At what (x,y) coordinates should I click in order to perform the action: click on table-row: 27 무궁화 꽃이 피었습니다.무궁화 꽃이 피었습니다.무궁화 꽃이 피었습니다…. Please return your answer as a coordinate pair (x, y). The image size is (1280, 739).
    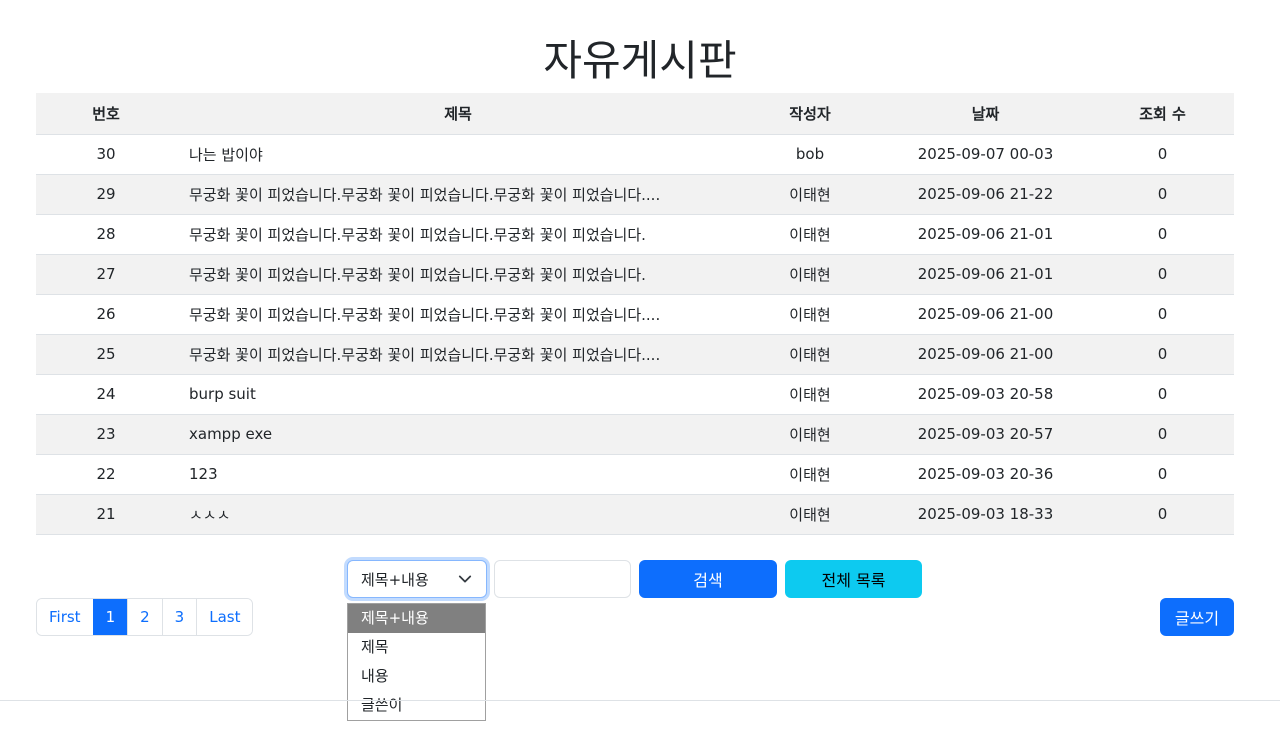
    Looking at the image, I should click on (635, 274).